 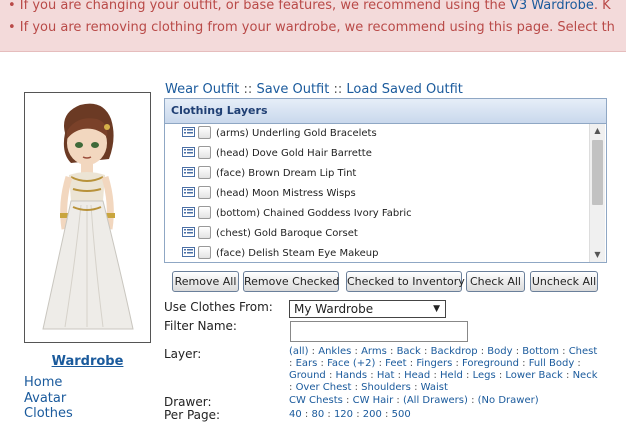 What do you see at coordinates (269, 194) in the screenshot?
I see `layer-row: (head) Moon Mistress Wisps` at bounding box center [269, 194].